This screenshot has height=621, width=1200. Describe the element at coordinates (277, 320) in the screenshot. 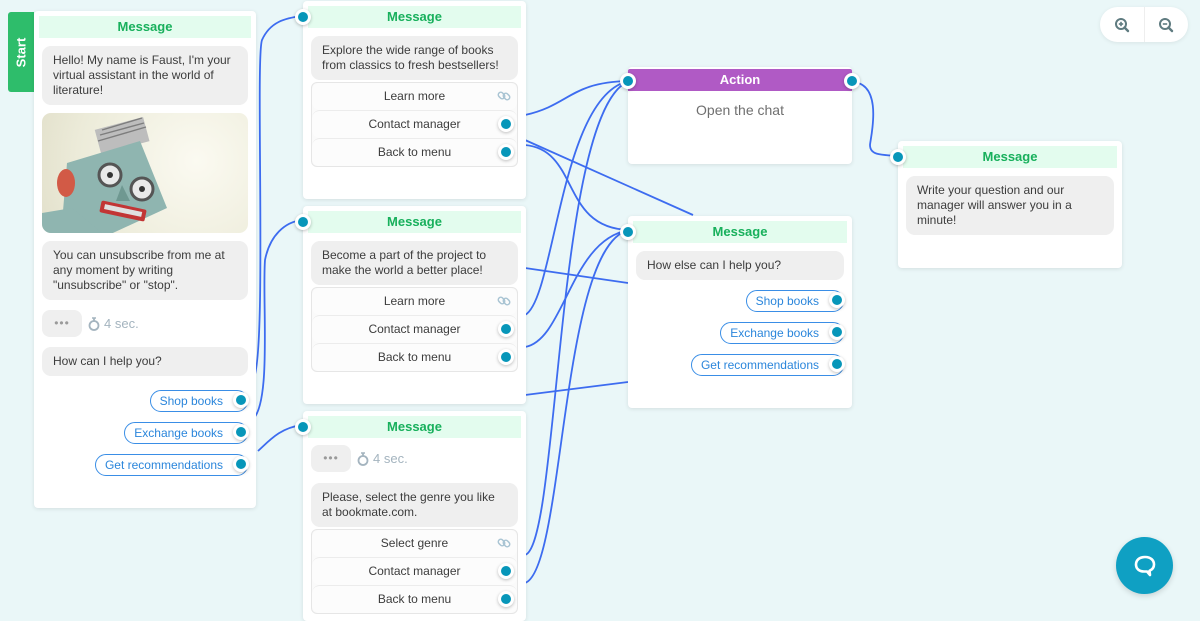

I see `wire-exchange-to-exchange-node` at that location.